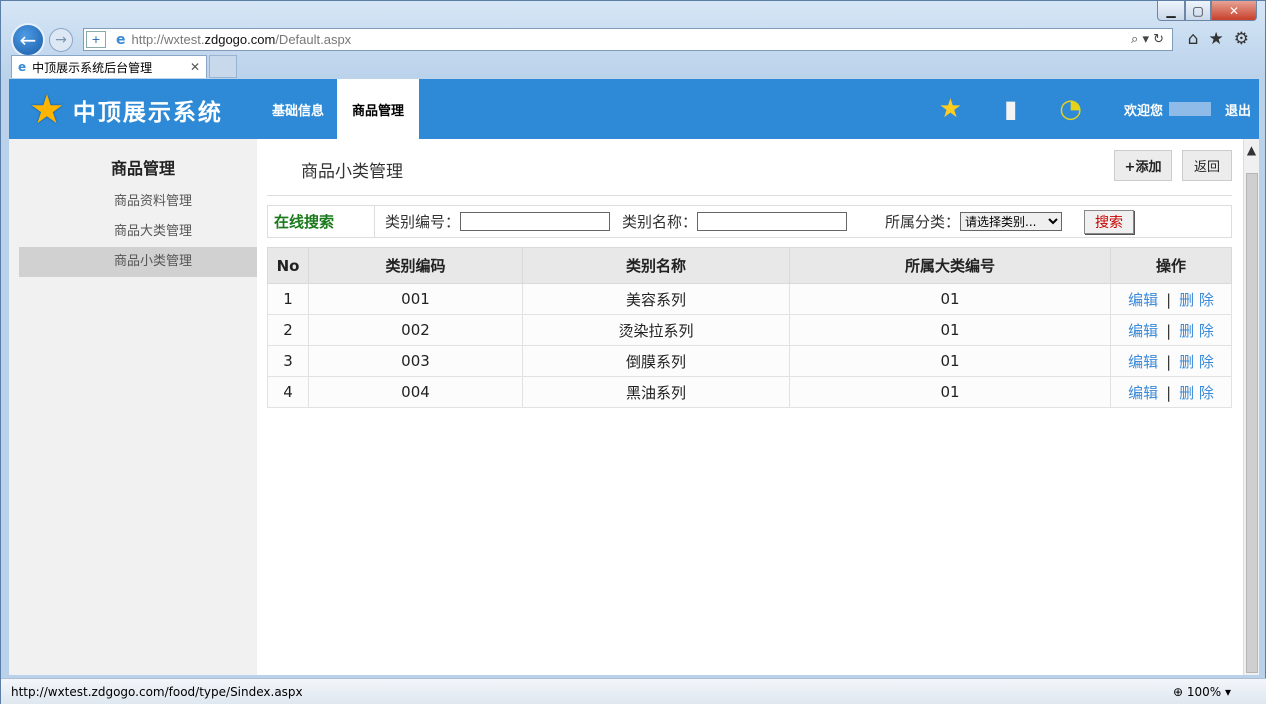  I want to click on table-row: 2 002 烫染拉系列 01 编辑 | 删 除, so click(749, 330).